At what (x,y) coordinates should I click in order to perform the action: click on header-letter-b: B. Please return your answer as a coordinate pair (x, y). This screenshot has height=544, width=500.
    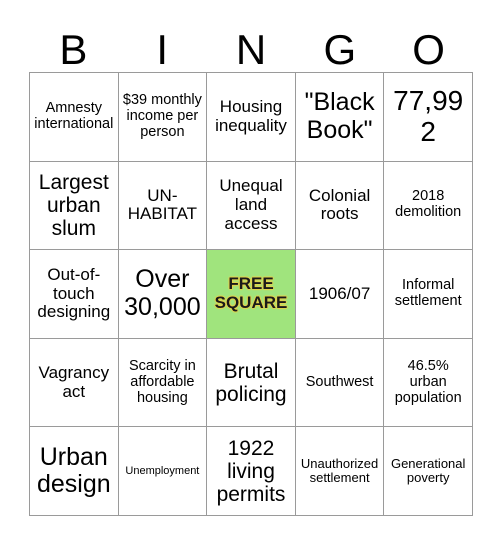
    Looking at the image, I should click on (73, 49).